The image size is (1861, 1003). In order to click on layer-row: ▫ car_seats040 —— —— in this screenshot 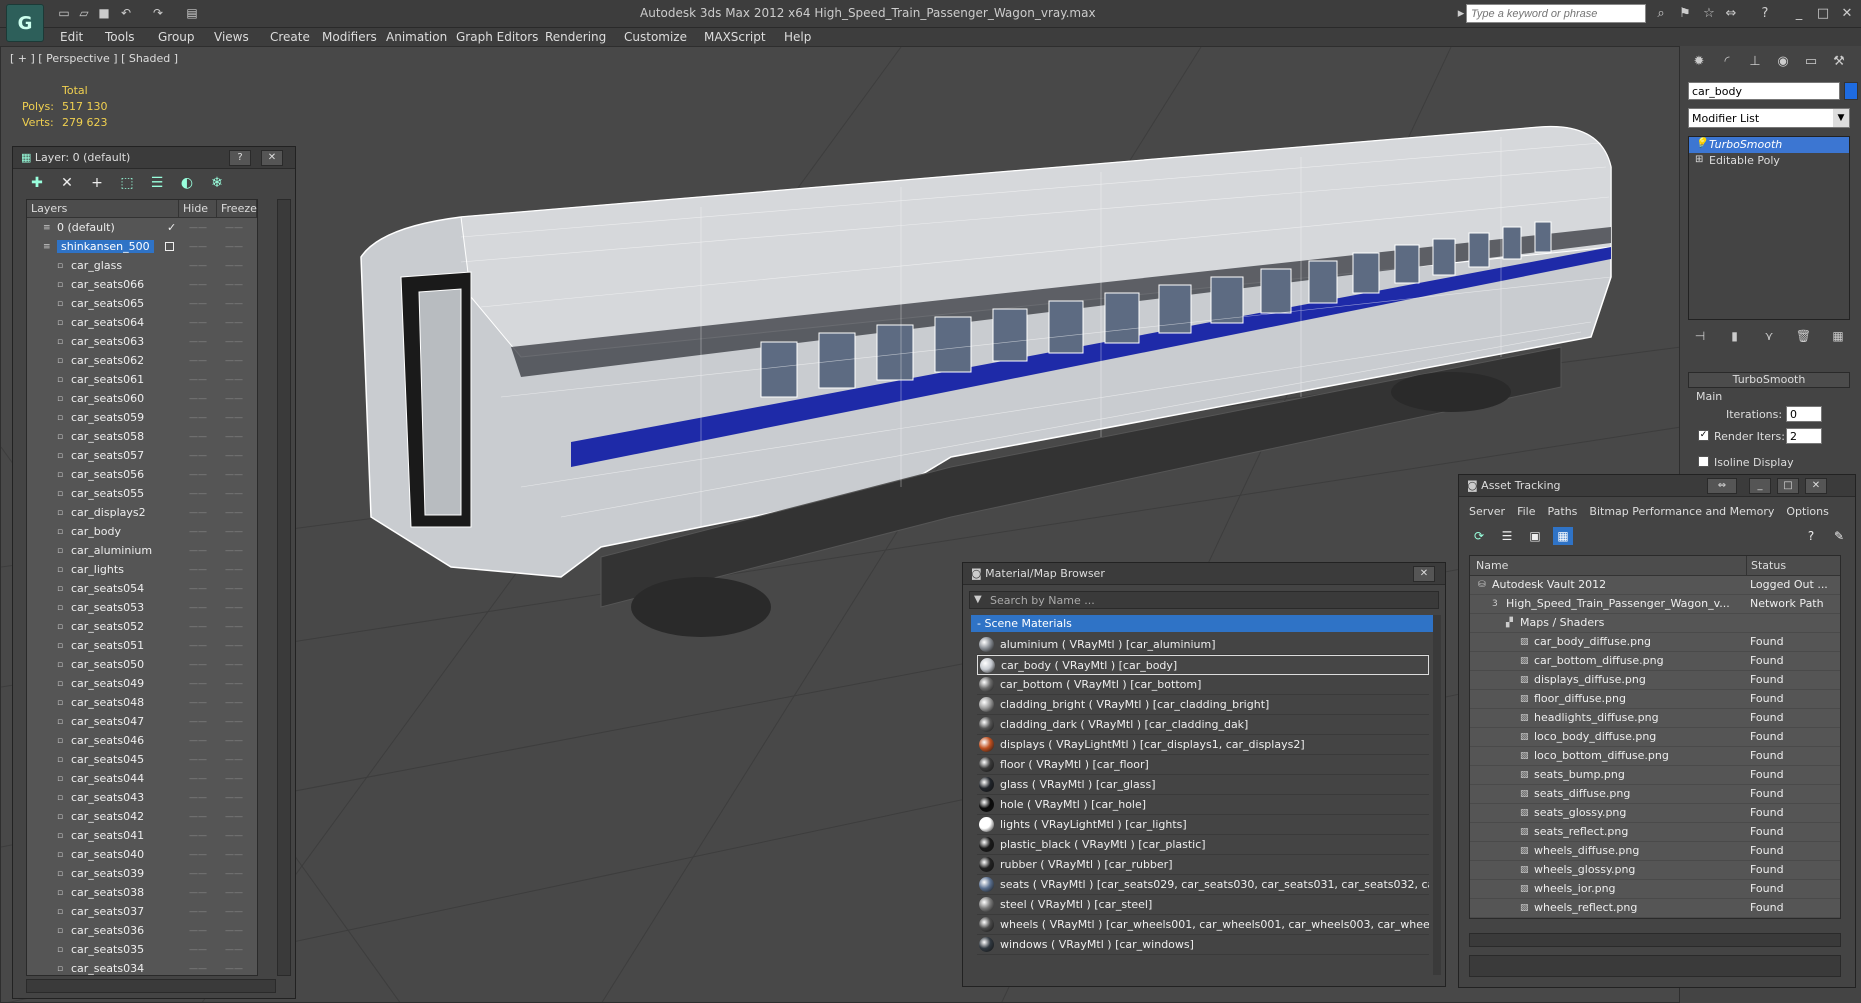, I will do `click(142, 854)`.